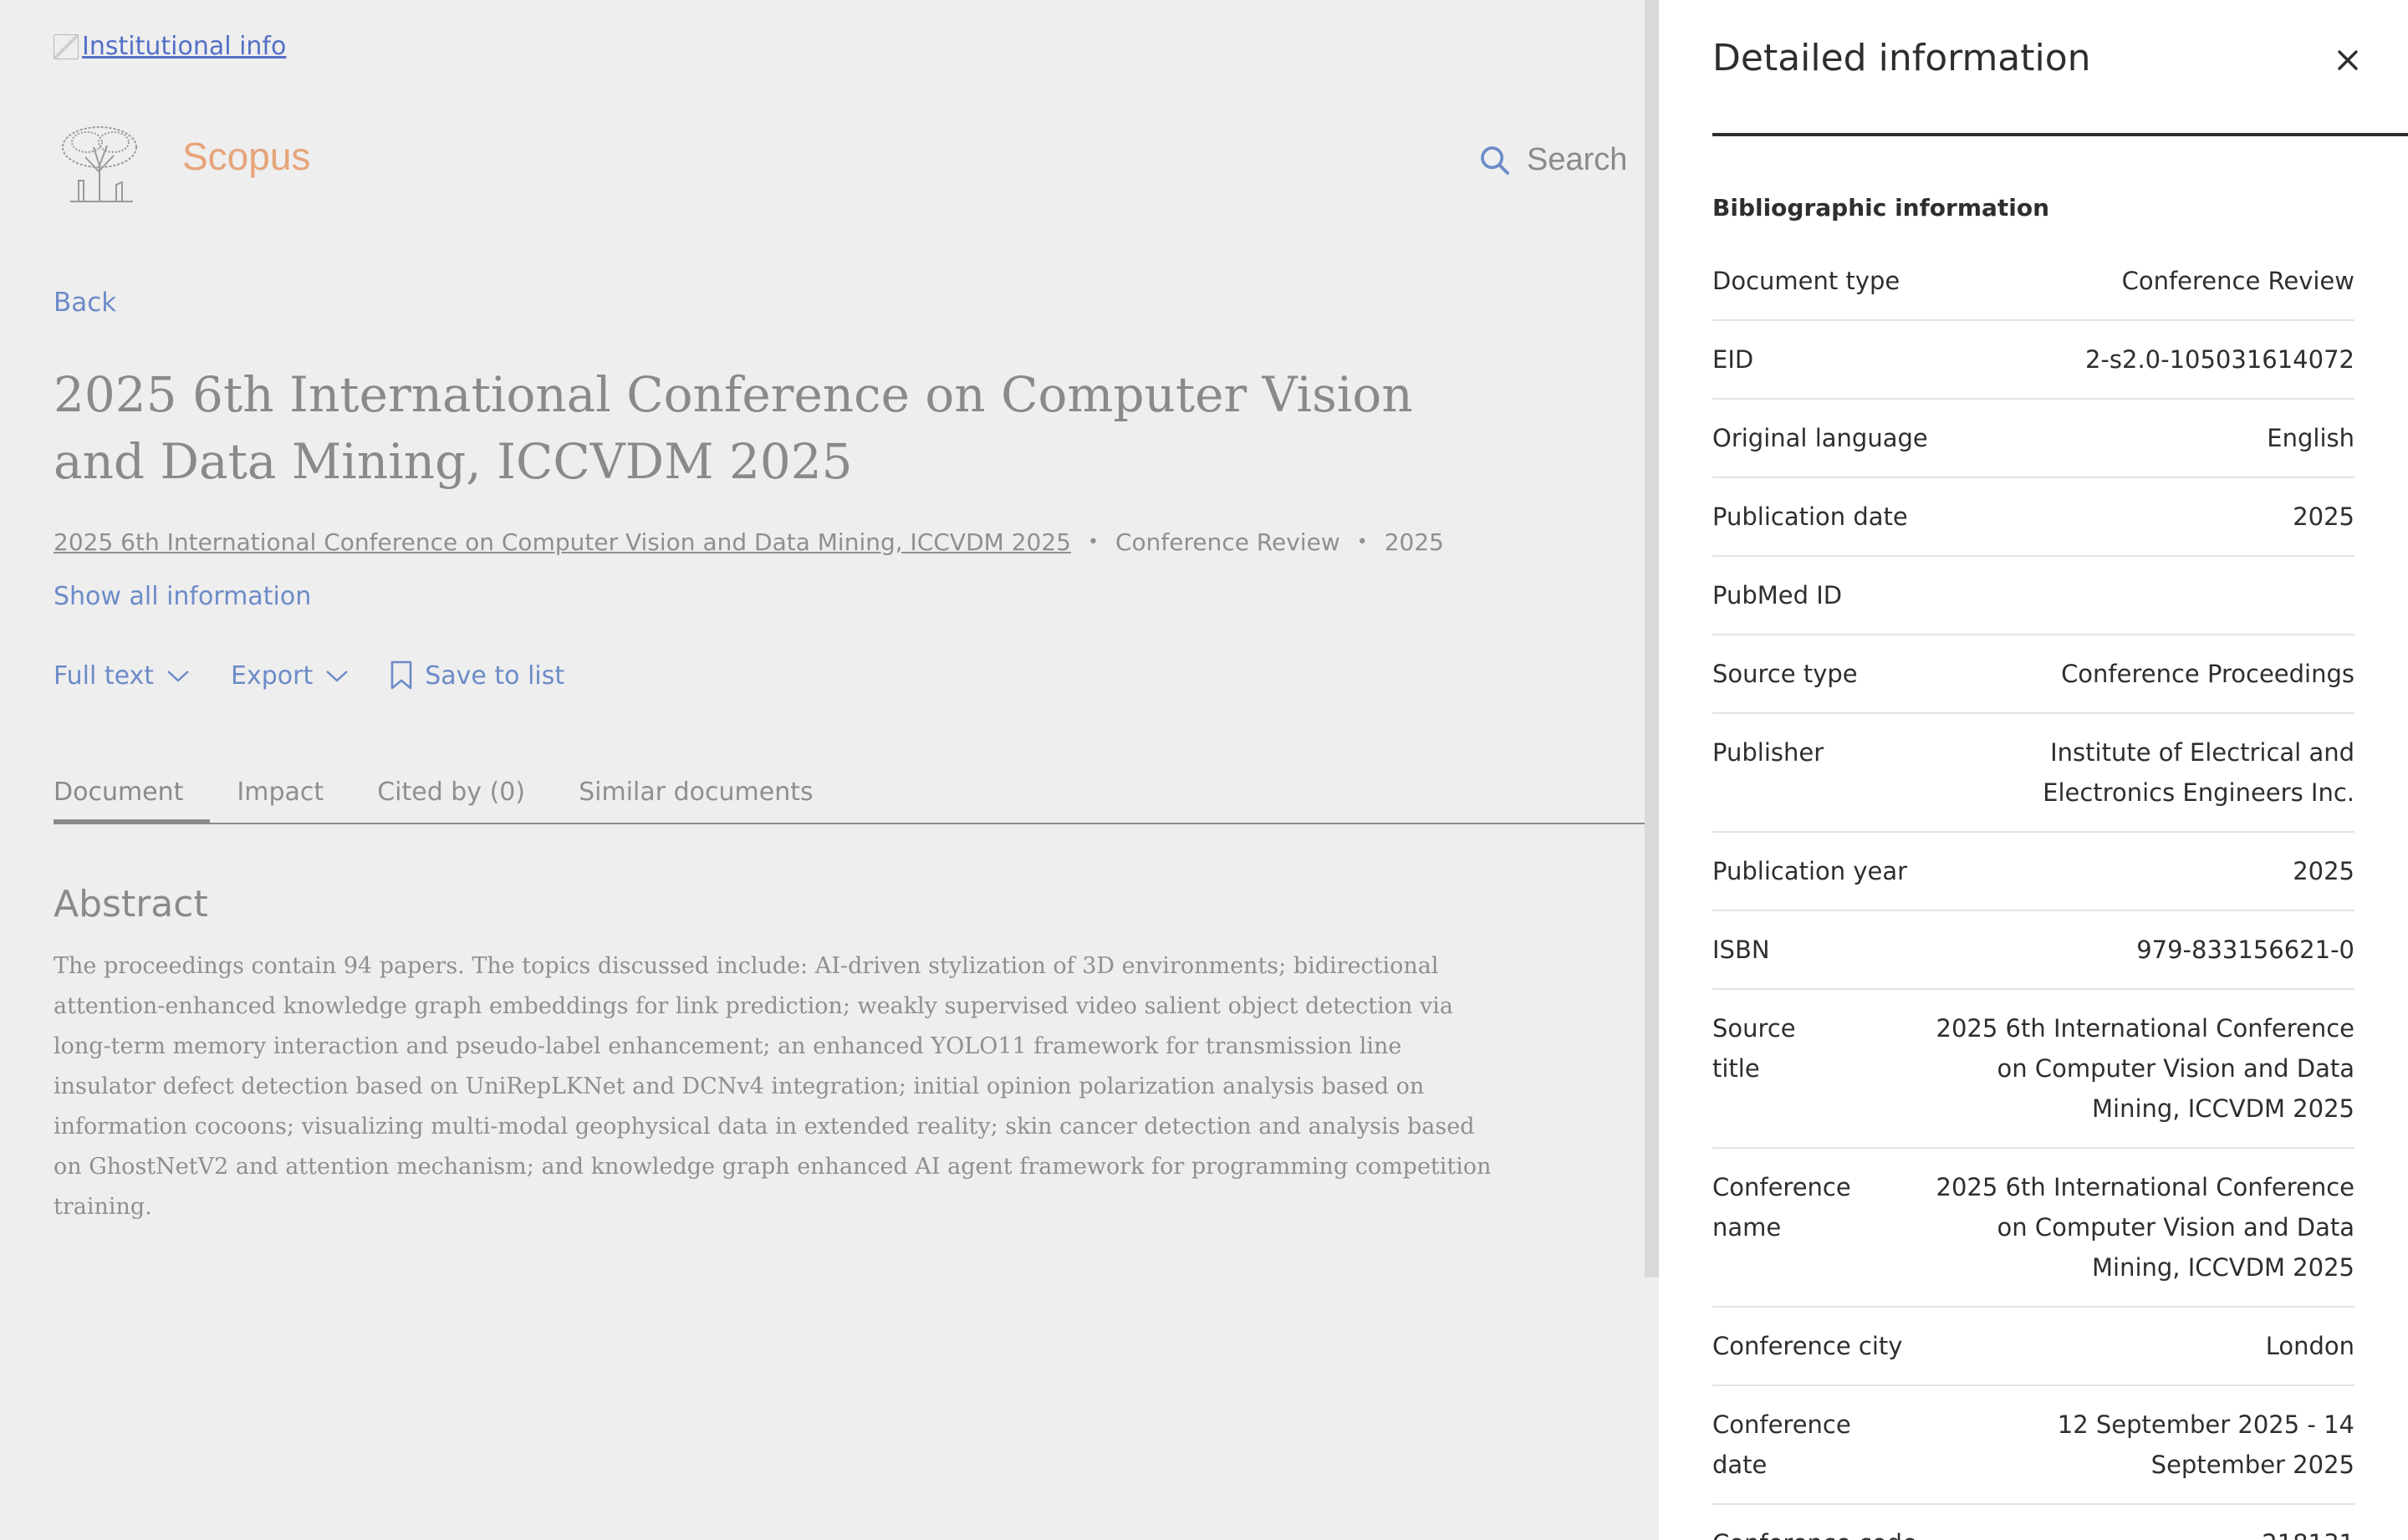 The width and height of the screenshot is (2408, 1540). I want to click on back-link: Back, so click(85, 303).